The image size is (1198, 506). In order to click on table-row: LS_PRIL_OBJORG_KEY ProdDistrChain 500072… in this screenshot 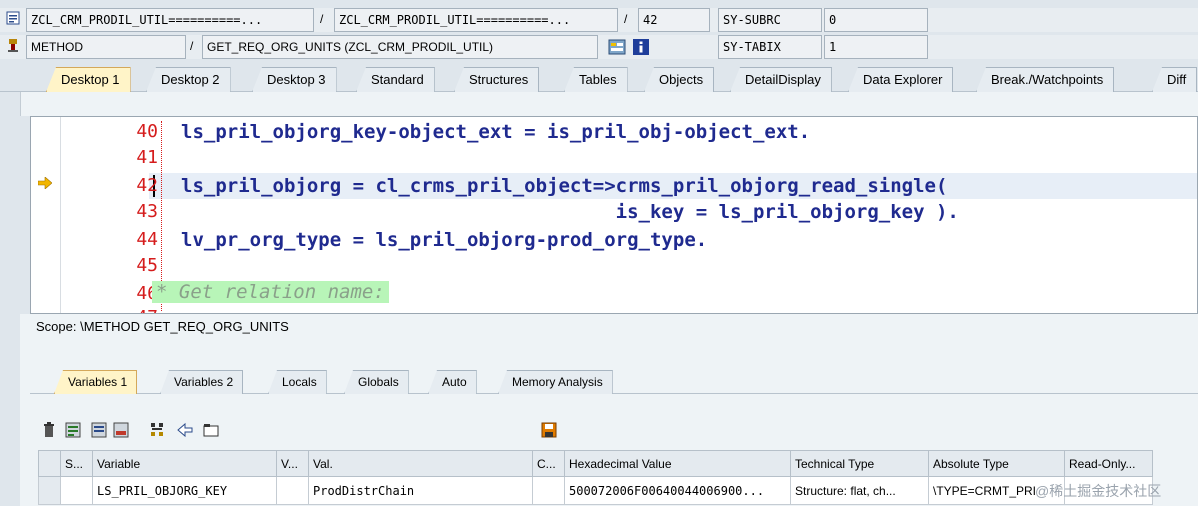, I will do `click(595, 490)`.